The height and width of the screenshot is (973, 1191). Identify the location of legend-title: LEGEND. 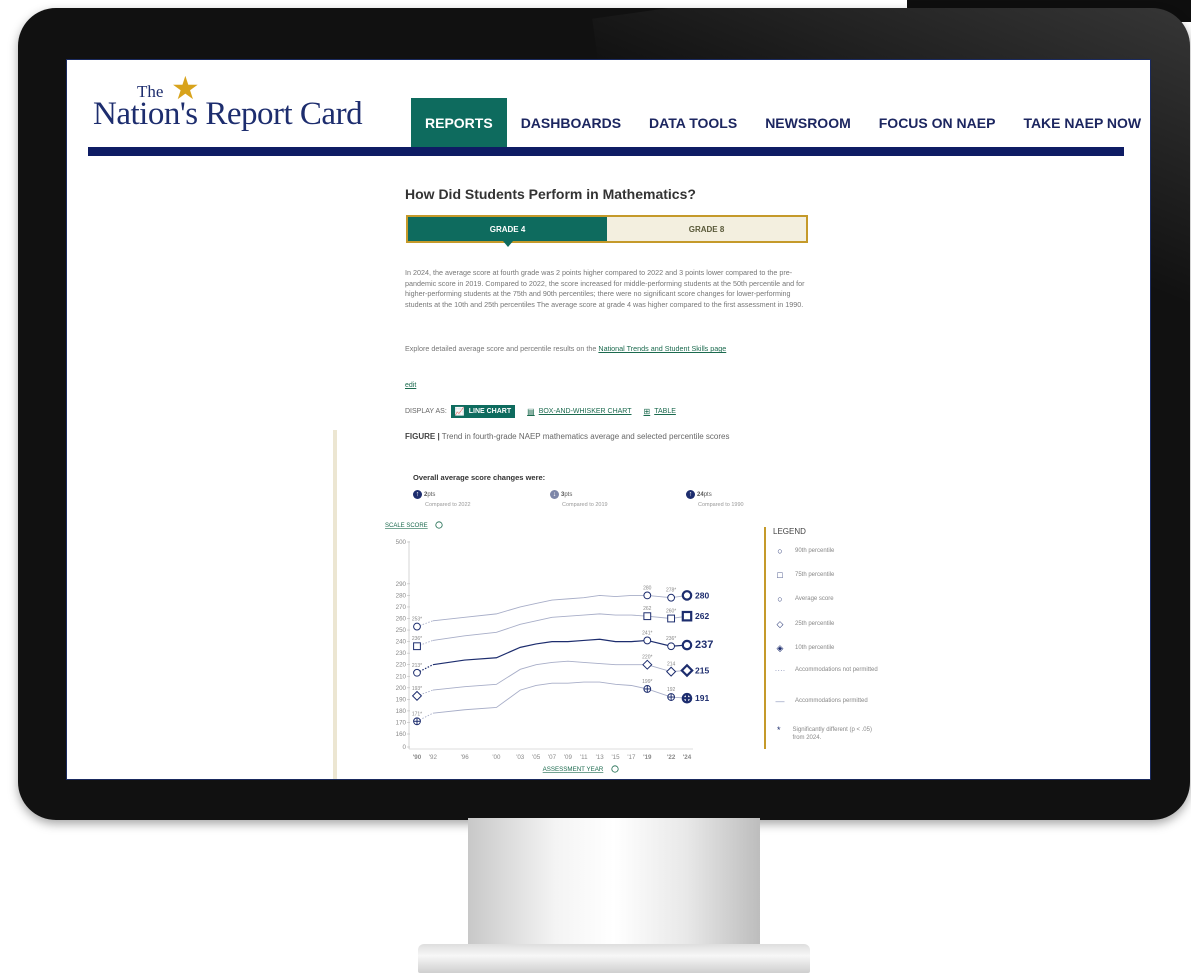
(789, 531).